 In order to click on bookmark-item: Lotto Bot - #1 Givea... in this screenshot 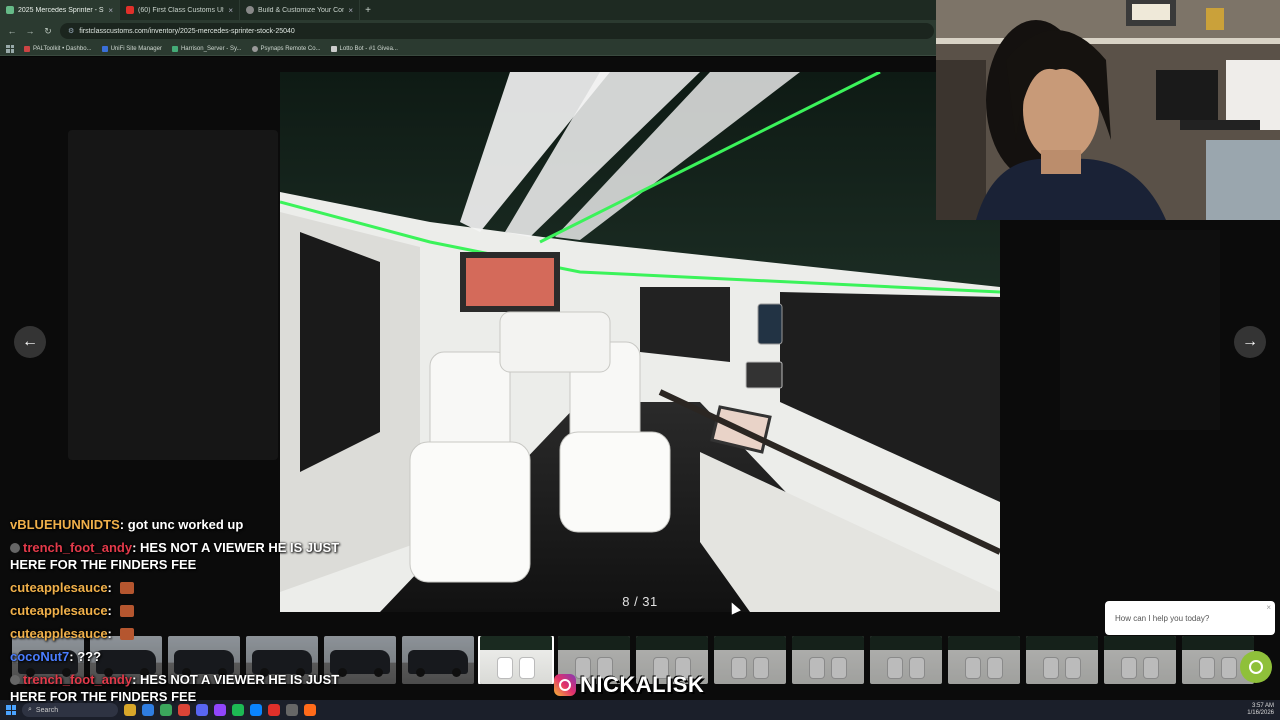, I will do `click(364, 48)`.